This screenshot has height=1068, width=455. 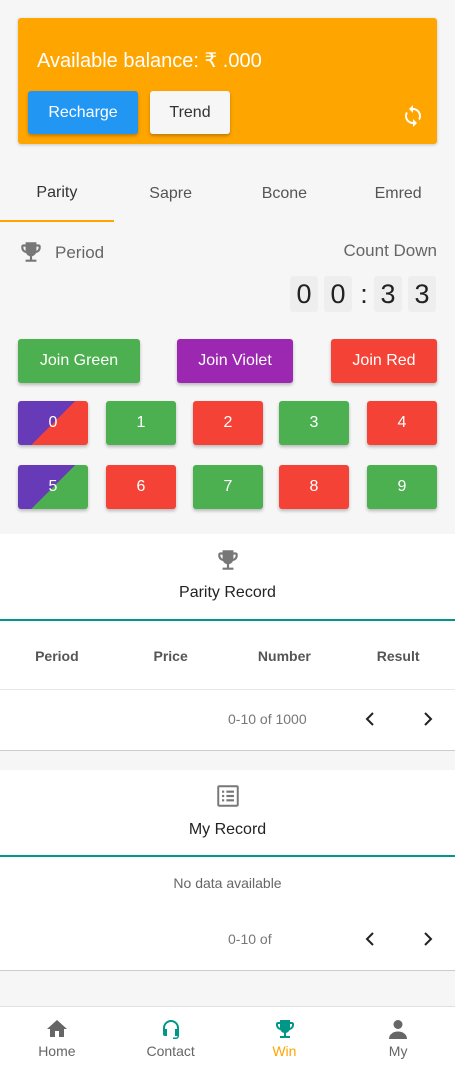 What do you see at coordinates (235, 361) in the screenshot?
I see `join-violet-button: Join Violet` at bounding box center [235, 361].